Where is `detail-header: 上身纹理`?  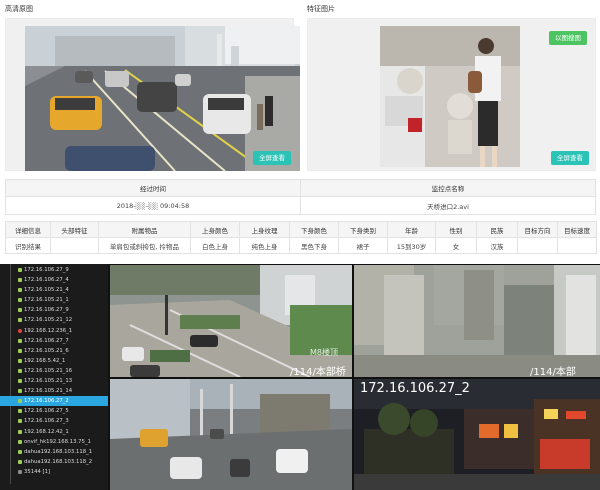
detail-header: 上身纹理 is located at coordinates (264, 229).